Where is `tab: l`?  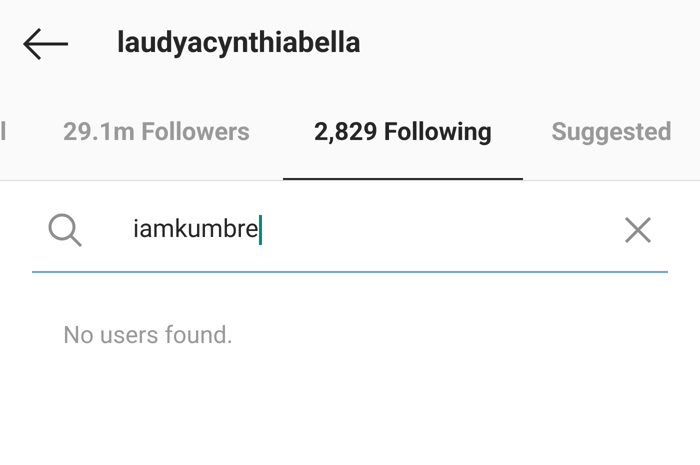
tab: l is located at coordinates (15, 134).